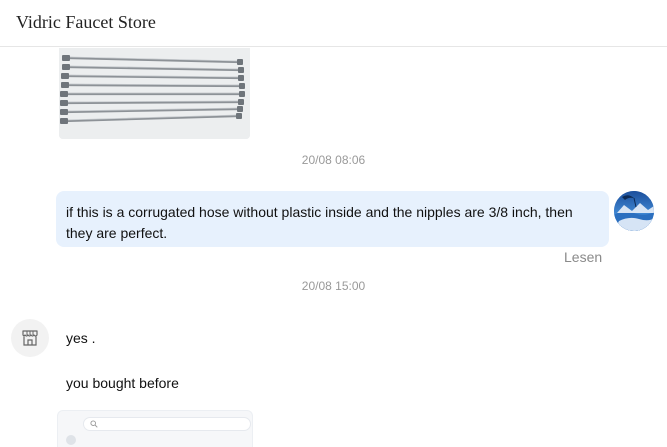 This screenshot has width=667, height=447. I want to click on order-screenshot-image, so click(155, 428).